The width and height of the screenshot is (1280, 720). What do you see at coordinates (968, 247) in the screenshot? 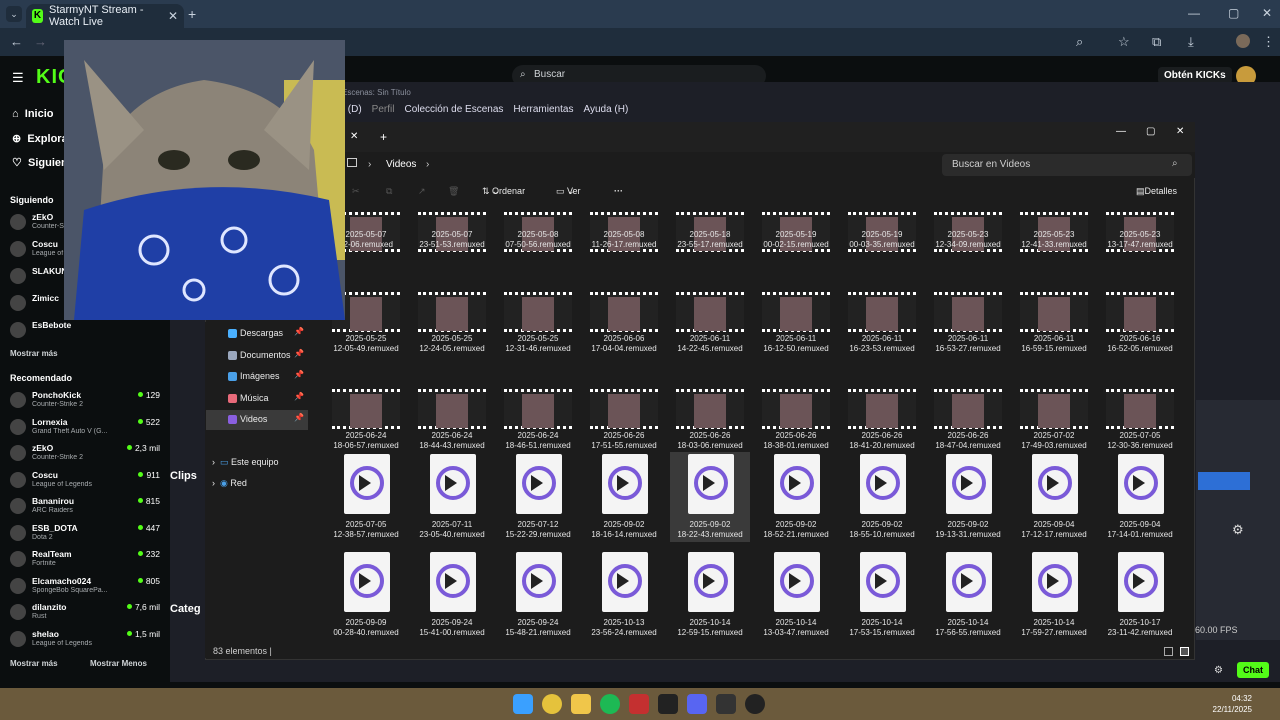
I see `file-item: 2025-05-23 12-34-09.remuxed` at bounding box center [968, 247].